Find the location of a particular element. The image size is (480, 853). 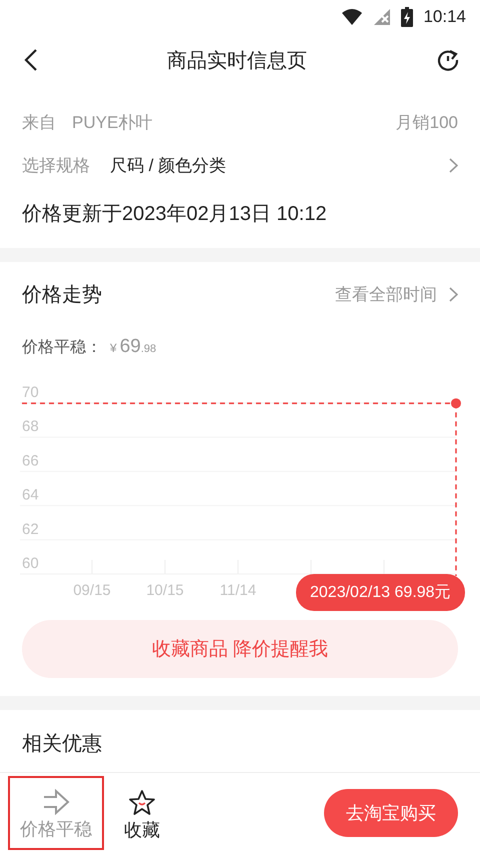

update-time: 价格更新于2023年02月13日 10:12 is located at coordinates (174, 214).